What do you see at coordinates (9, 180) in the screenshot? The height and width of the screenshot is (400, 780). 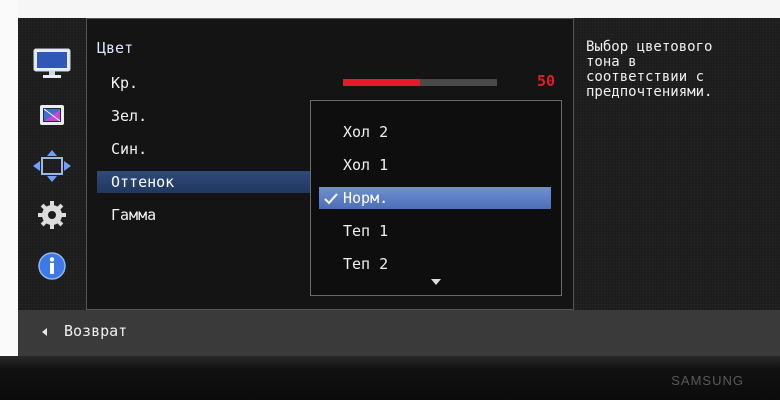 I see `monitor-bezel-left` at bounding box center [9, 180].